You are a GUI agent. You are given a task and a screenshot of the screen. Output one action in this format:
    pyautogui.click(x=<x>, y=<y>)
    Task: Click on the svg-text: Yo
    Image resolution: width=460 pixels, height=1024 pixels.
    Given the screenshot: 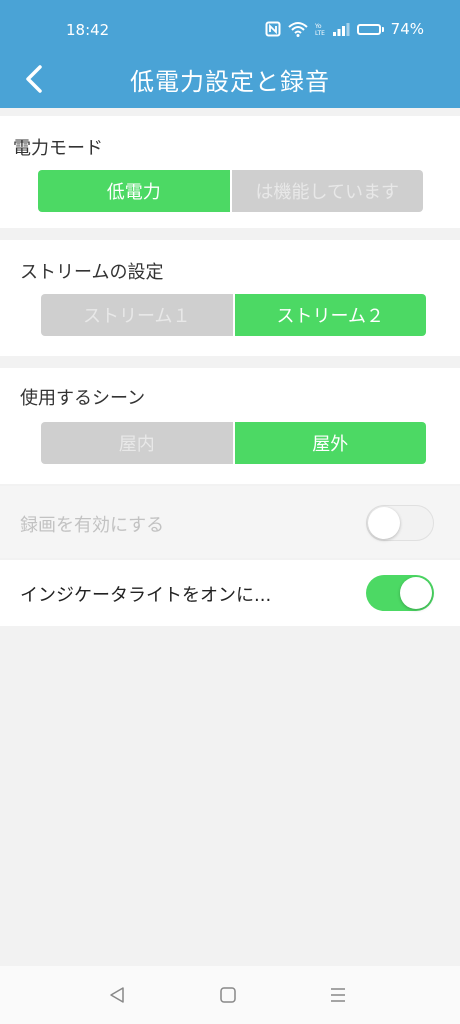 What is the action you would take?
    pyautogui.click(x=318, y=26)
    